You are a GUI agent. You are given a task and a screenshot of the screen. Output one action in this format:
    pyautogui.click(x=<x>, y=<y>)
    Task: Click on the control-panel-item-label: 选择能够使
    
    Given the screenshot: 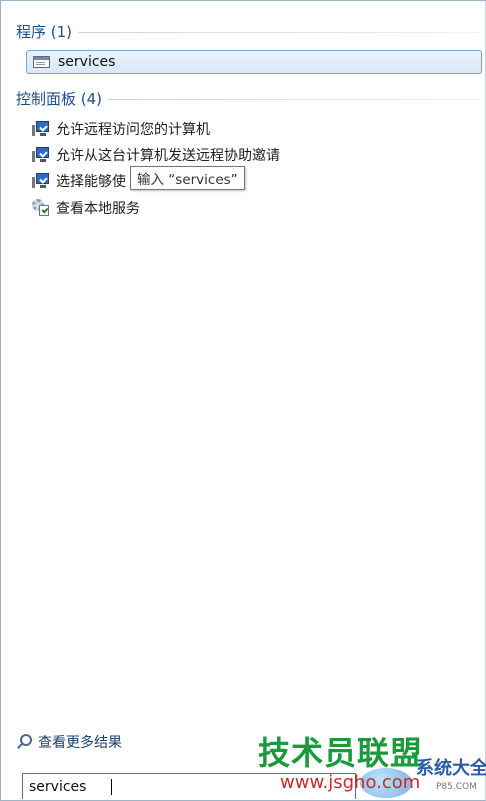 What is the action you would take?
    pyautogui.click(x=91, y=182)
    